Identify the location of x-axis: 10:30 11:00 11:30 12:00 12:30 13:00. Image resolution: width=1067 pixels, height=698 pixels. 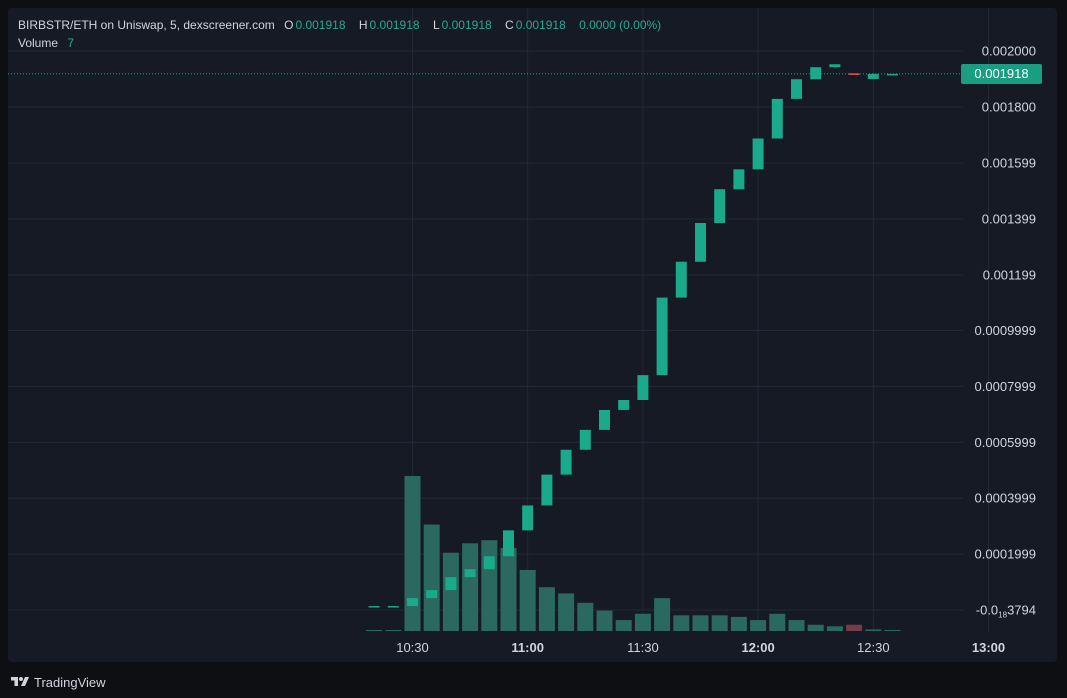
(700, 647).